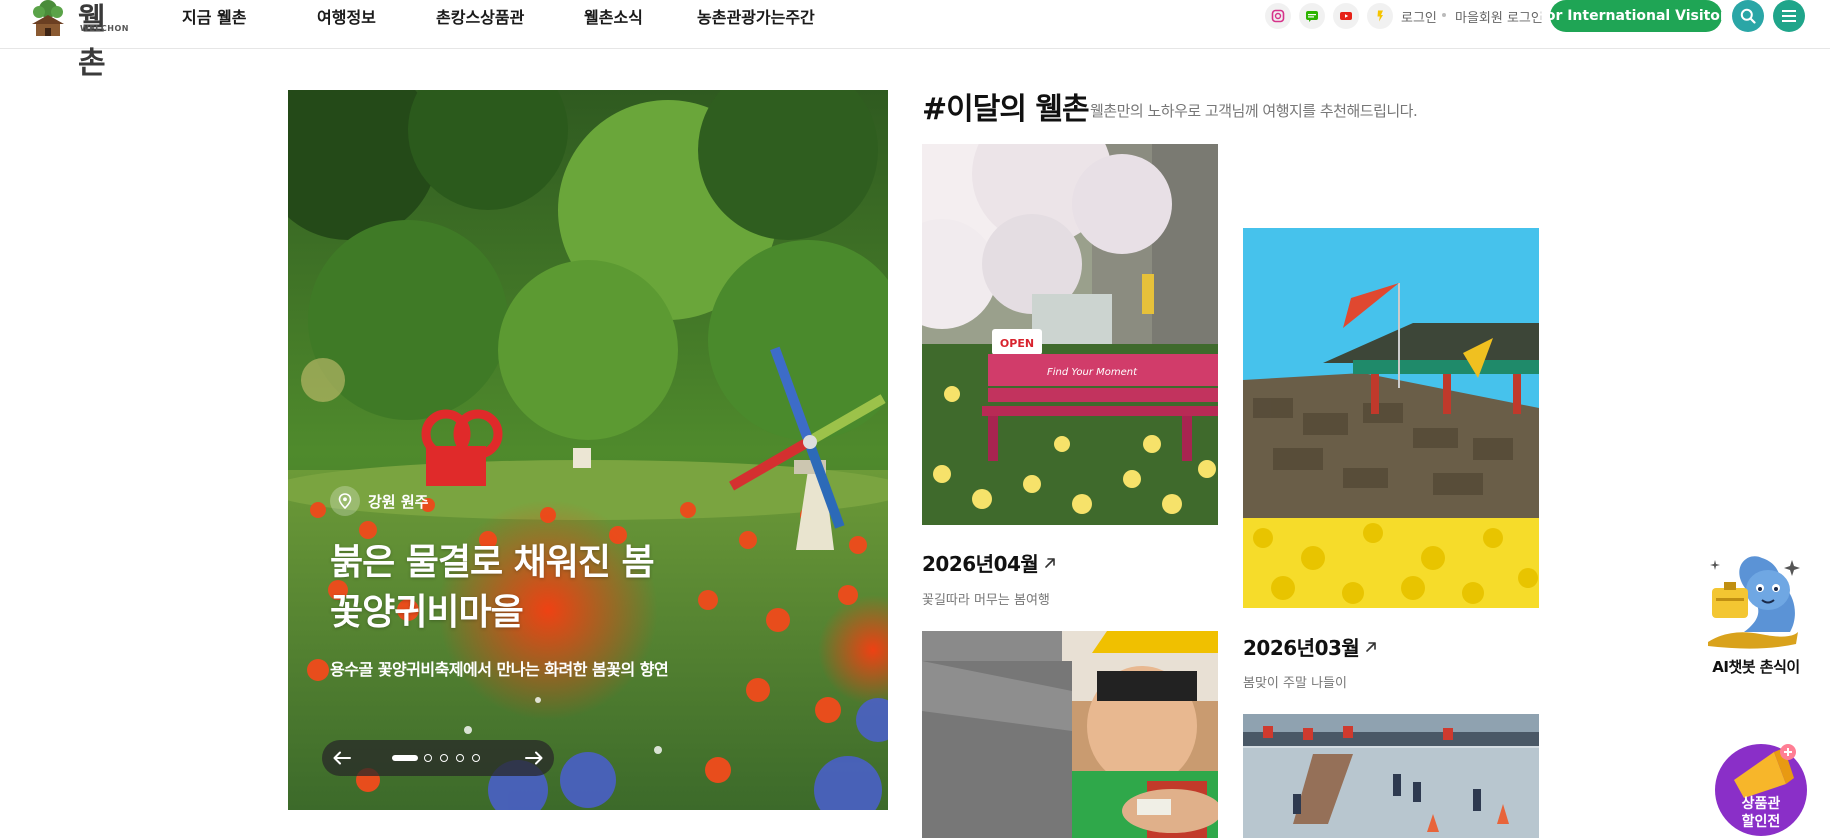 This screenshot has height=838, width=1830. Describe the element at coordinates (980, 562) in the screenshot. I see `card-month-april: 2026년04월` at that location.